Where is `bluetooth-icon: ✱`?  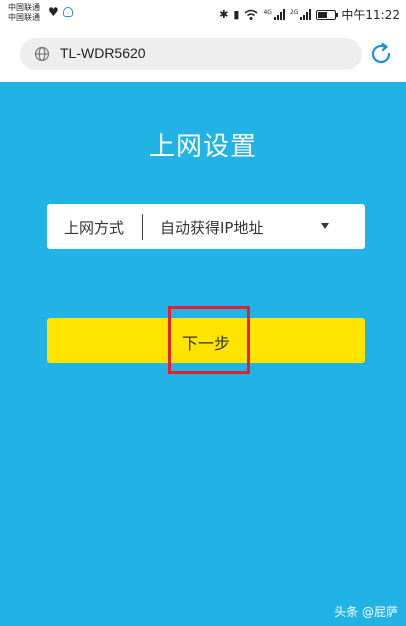 bluetooth-icon: ✱ is located at coordinates (224, 14).